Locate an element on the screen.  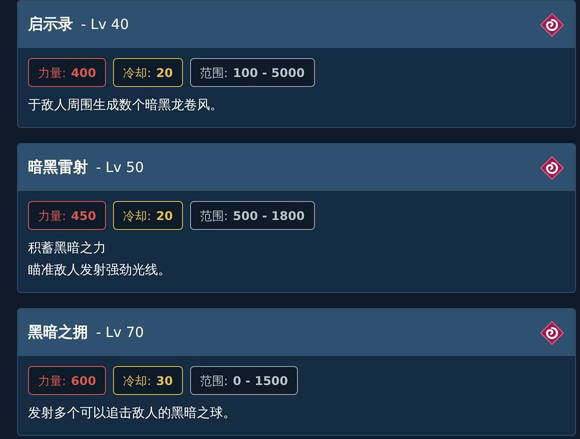
skill-name: 黑暗之拥 is located at coordinates (58, 332).